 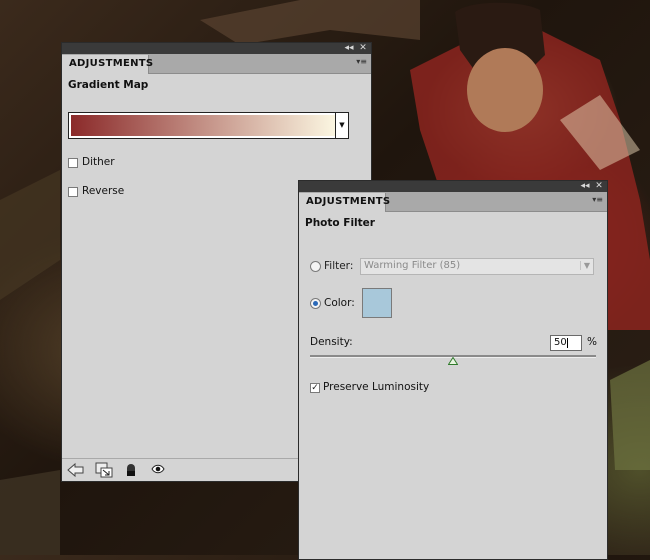 I want to click on text-caret, so click(x=567, y=343).